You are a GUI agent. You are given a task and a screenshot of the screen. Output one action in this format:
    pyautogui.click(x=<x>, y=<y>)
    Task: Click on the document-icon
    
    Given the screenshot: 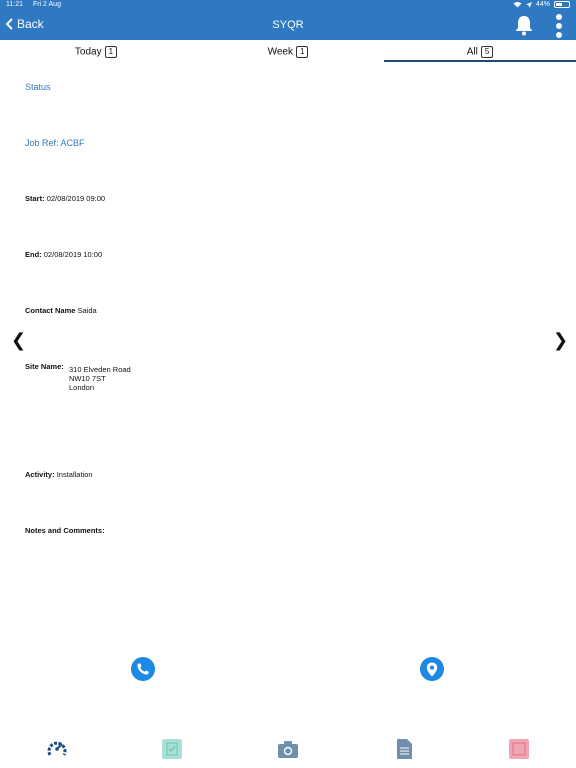 What is the action you would take?
    pyautogui.click(x=404, y=749)
    